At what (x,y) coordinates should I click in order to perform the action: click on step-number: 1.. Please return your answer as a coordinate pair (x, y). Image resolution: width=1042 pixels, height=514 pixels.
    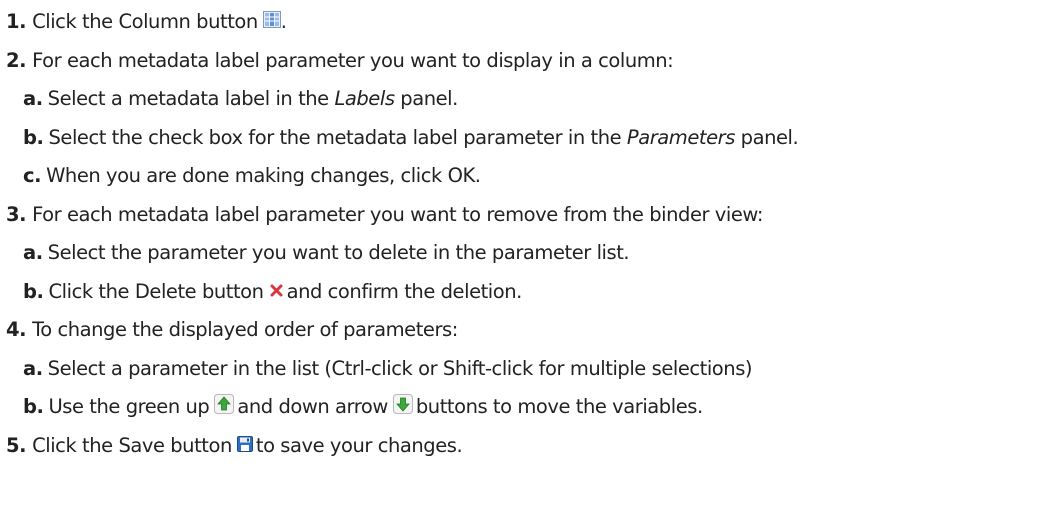
    Looking at the image, I should click on (16, 22).